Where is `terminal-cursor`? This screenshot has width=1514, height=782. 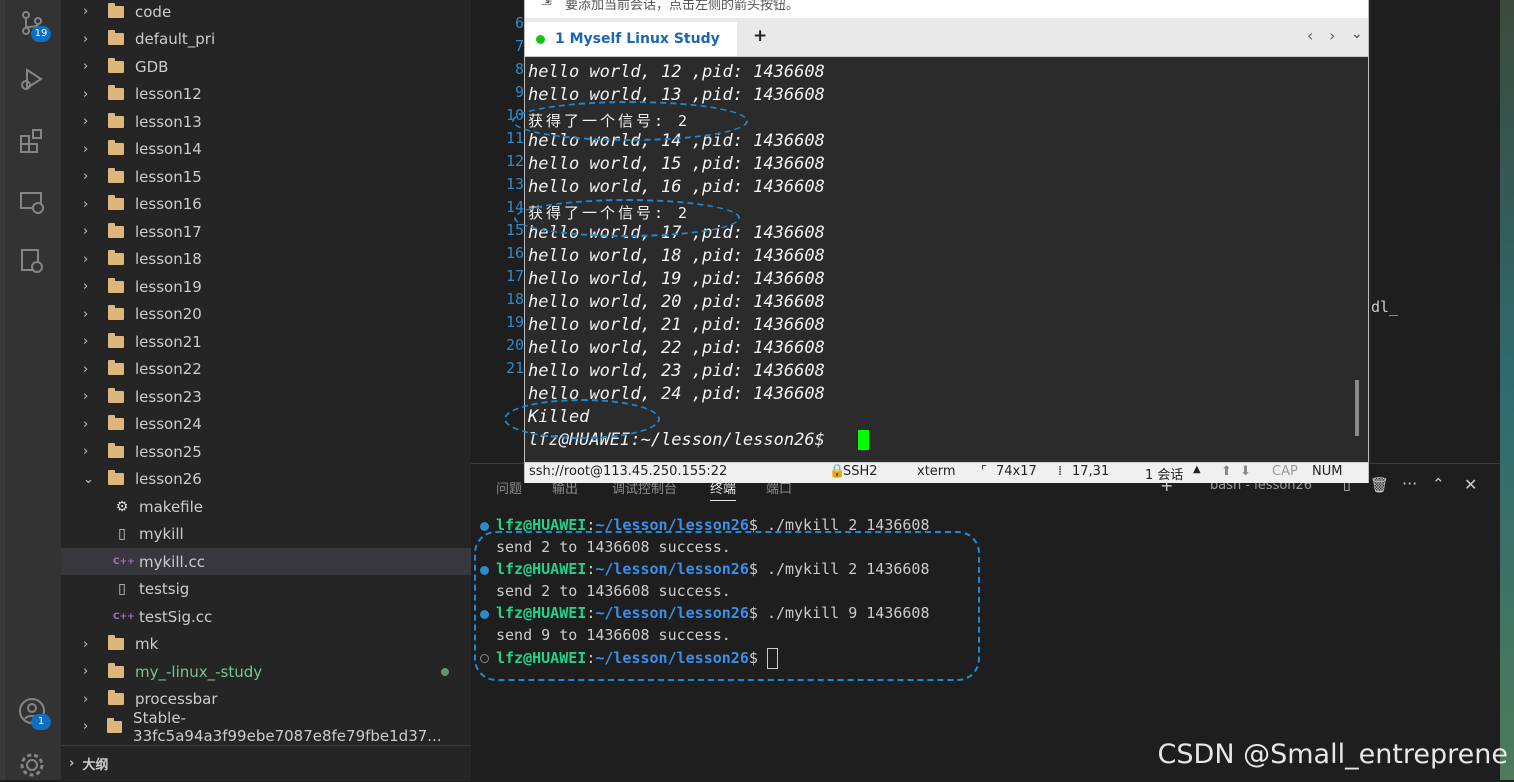 terminal-cursor is located at coordinates (863, 440).